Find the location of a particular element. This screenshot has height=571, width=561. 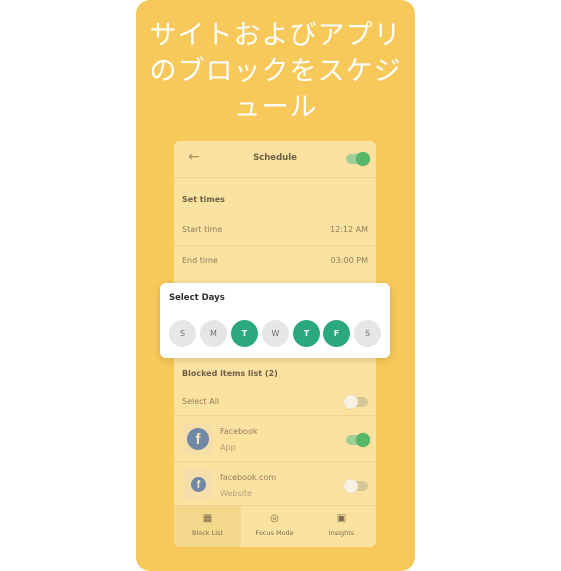

day-thursday-button: T is located at coordinates (306, 333).